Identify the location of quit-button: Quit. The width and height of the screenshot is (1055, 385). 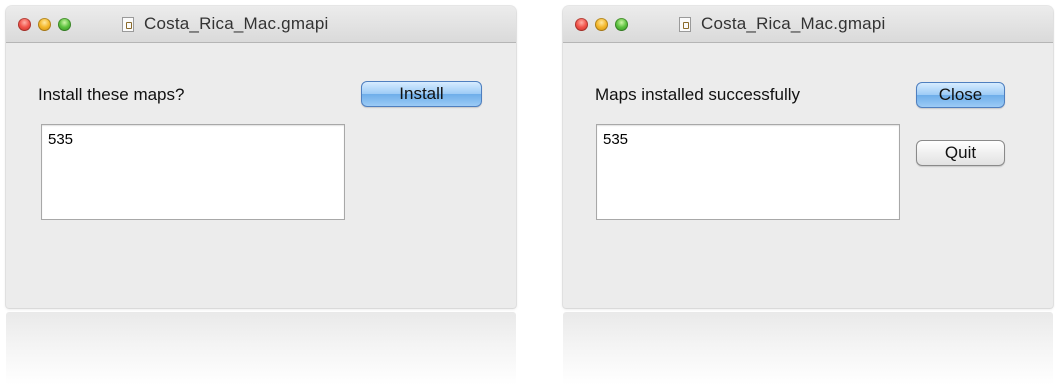
(960, 153).